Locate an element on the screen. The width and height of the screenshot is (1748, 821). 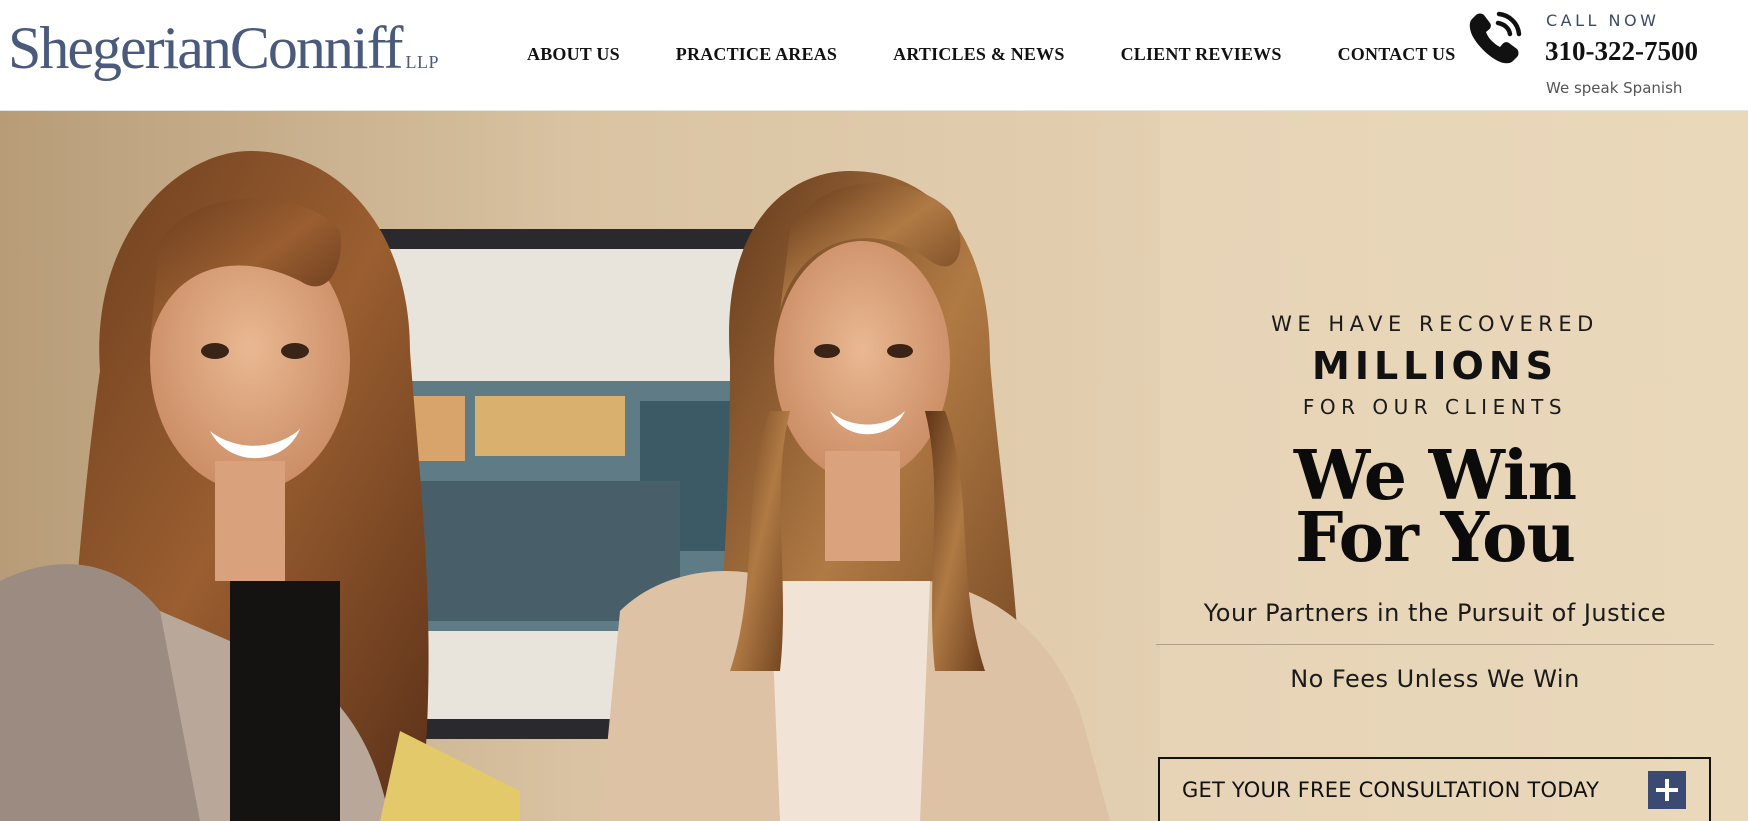
call-now-label: CALL NOW is located at coordinates (1603, 20).